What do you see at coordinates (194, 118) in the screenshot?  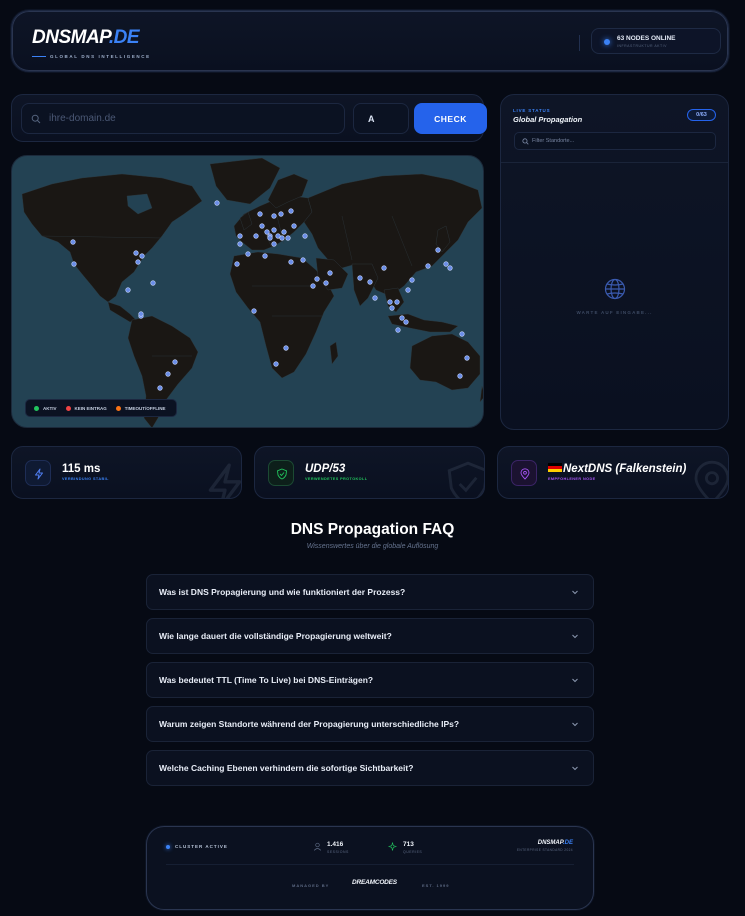 I see `domain-input` at bounding box center [194, 118].